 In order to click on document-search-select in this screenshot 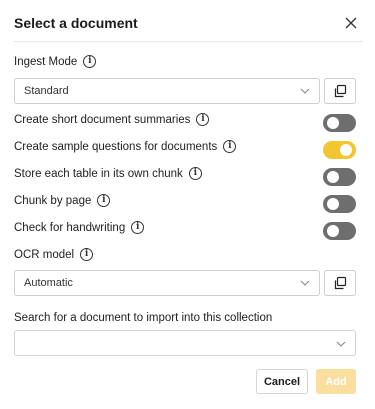, I will do `click(185, 343)`.